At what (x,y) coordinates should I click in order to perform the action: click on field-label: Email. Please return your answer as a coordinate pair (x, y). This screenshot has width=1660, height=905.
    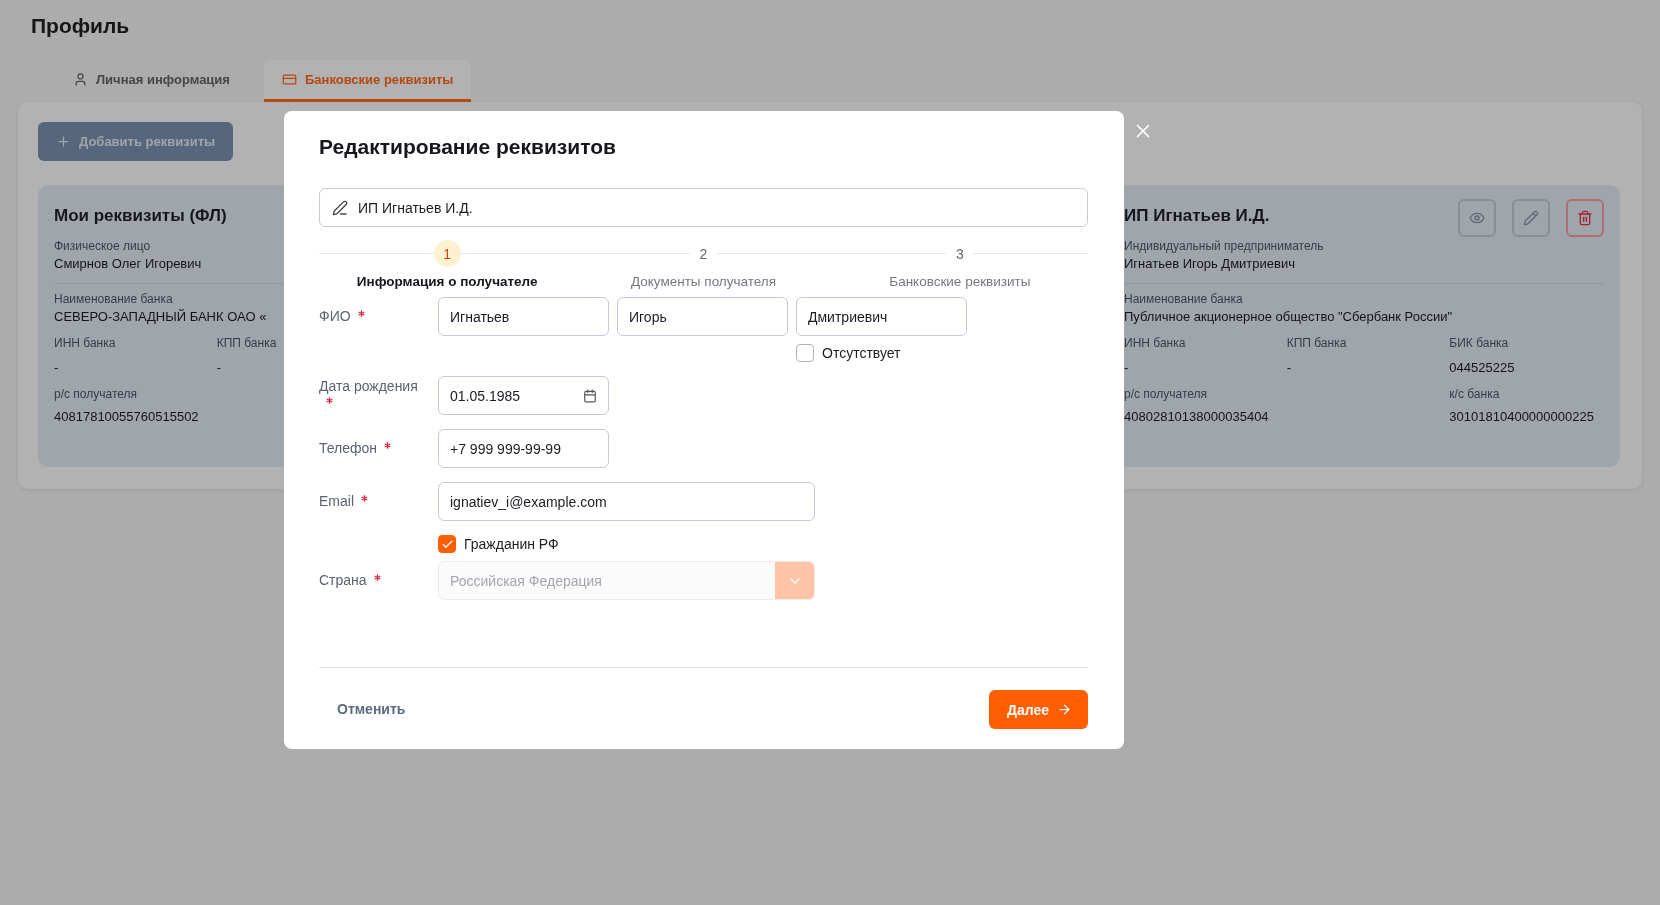
    Looking at the image, I should click on (371, 496).